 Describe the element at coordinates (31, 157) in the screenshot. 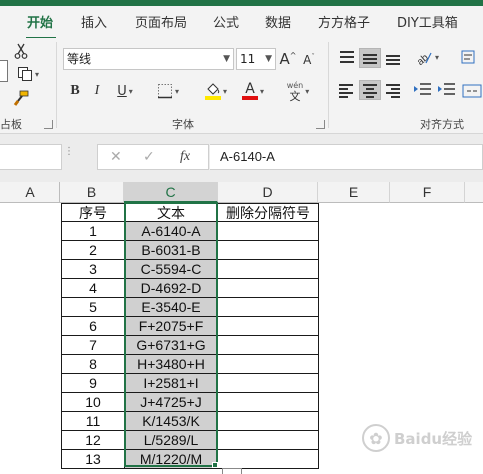

I see `name-box` at that location.